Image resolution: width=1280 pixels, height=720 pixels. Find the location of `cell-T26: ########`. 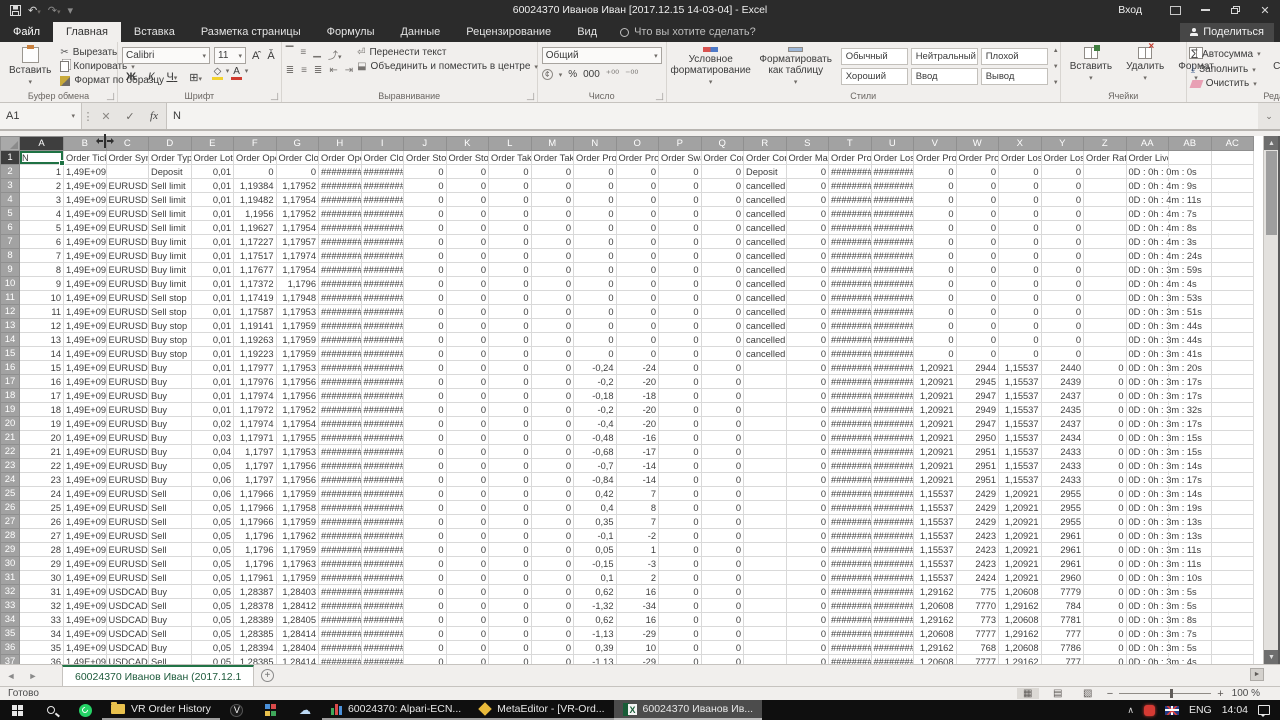

cell-T26: ######## is located at coordinates (850, 507).